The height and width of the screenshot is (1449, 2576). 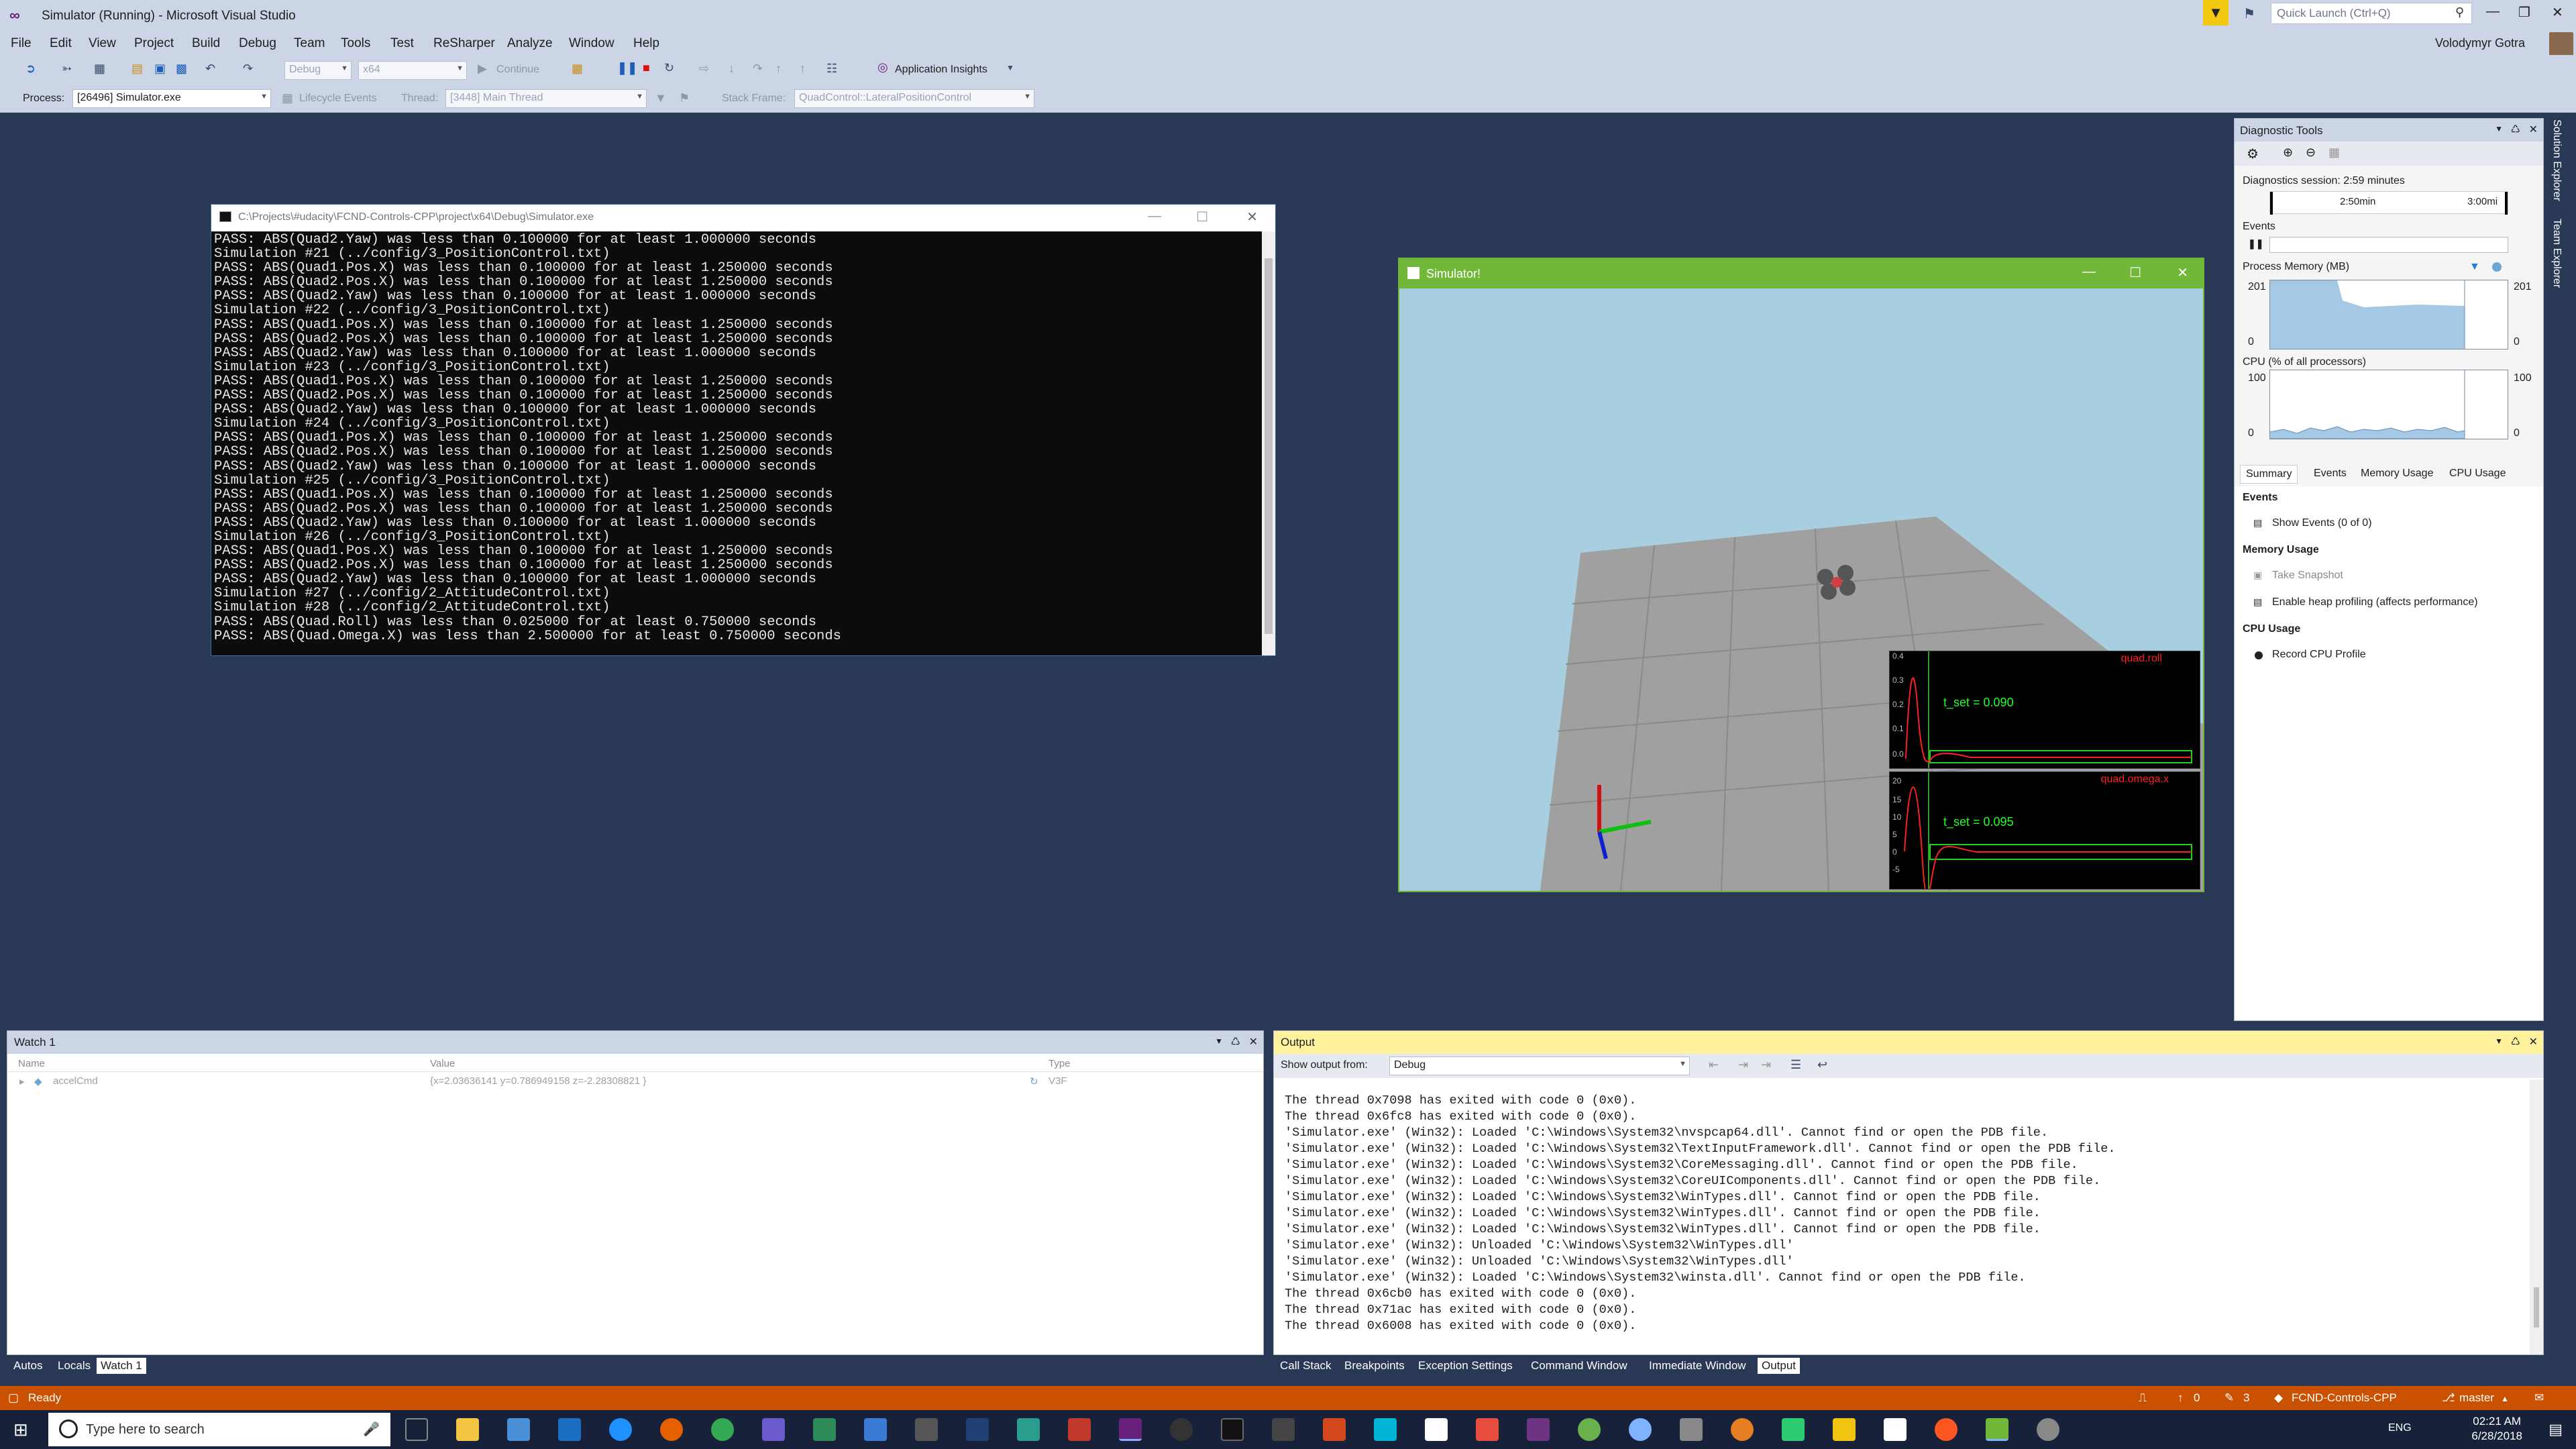 What do you see at coordinates (2388, 245) in the screenshot?
I see `events-track` at bounding box center [2388, 245].